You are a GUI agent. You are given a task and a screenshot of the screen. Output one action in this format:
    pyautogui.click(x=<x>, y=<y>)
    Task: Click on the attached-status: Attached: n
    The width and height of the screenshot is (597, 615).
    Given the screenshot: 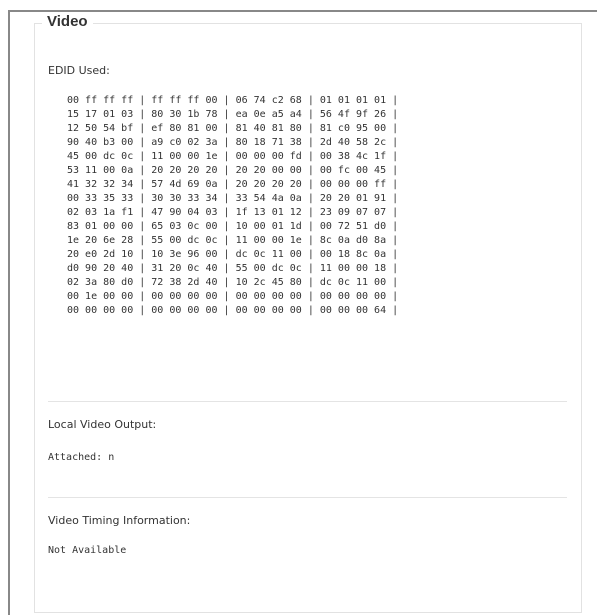 What is the action you would take?
    pyautogui.click(x=81, y=457)
    